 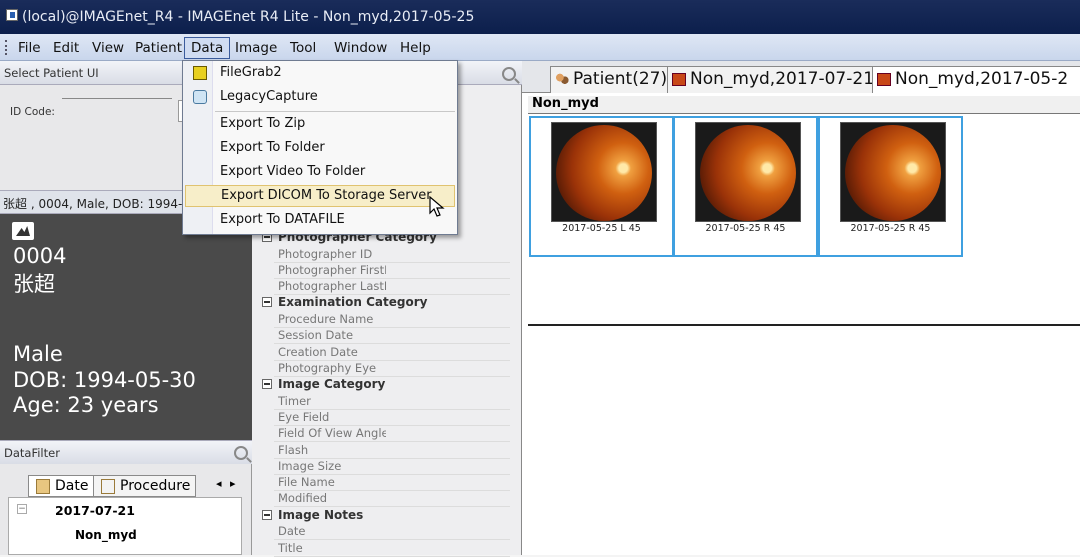 I want to click on menu-item-filegrab2: FileGrab2, so click(x=320, y=73).